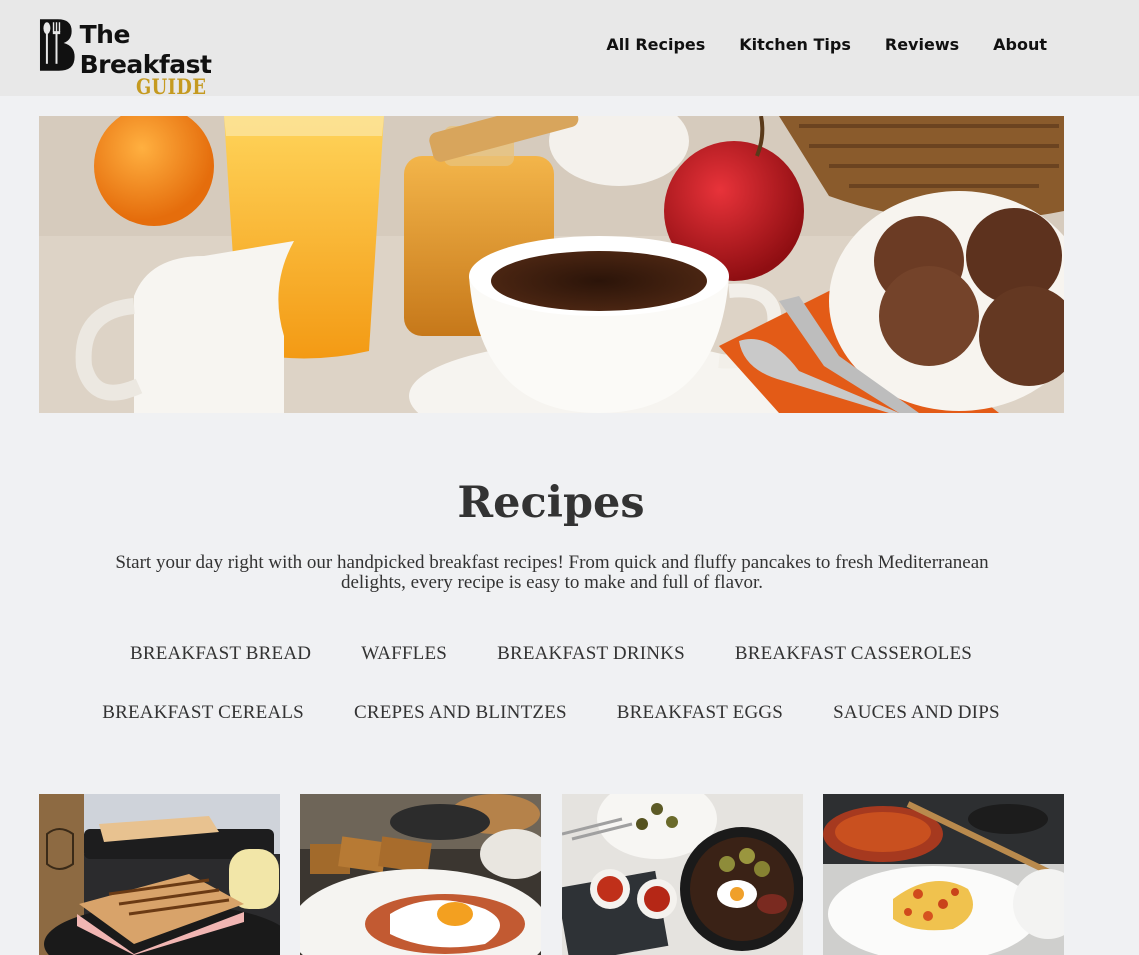 The image size is (1139, 955). What do you see at coordinates (203, 713) in the screenshot?
I see `category-breakfast-cereals: BREAKFAST CEREALS` at bounding box center [203, 713].